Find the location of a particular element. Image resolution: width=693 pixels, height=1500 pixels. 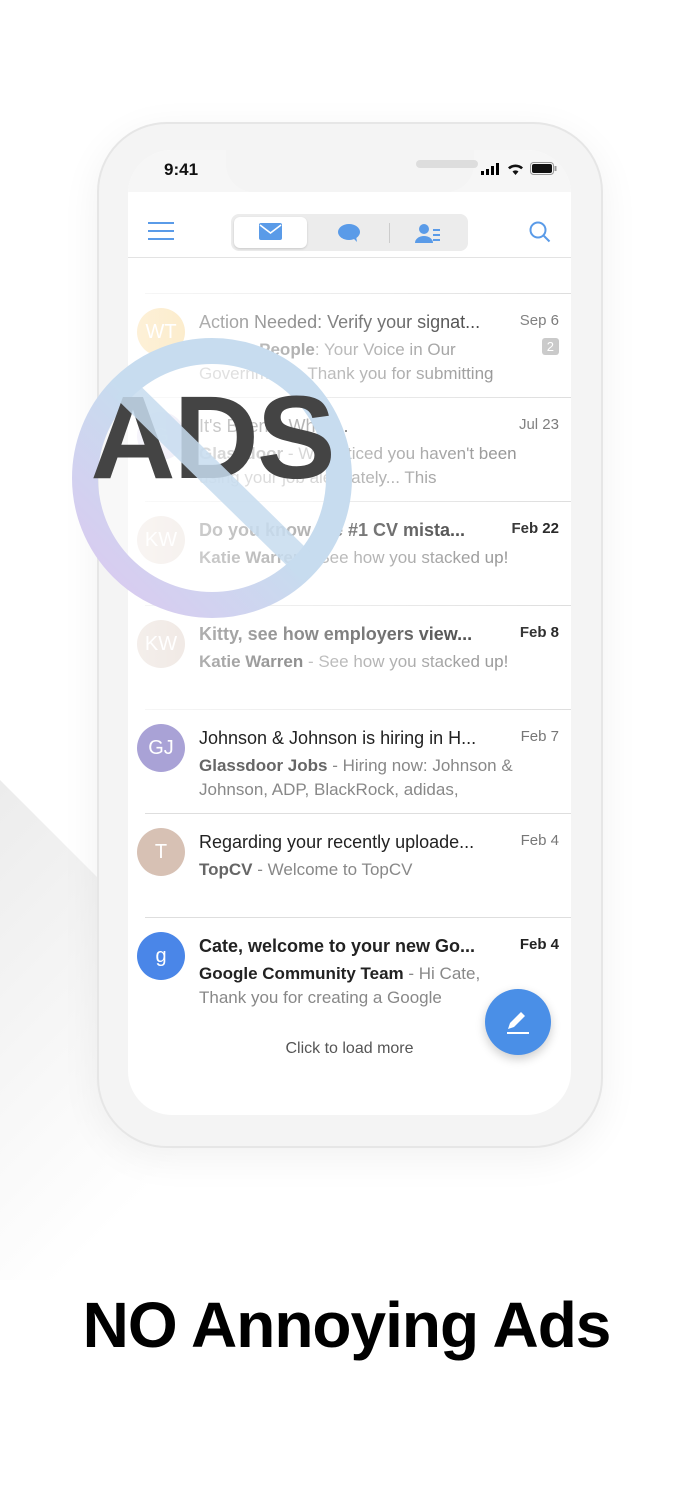

email-date: Sep 6 is located at coordinates (539, 320).